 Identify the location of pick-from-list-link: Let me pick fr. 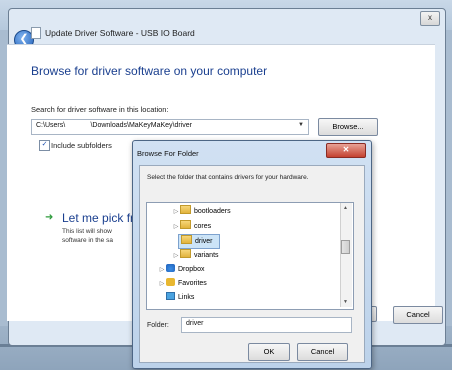
(98, 218).